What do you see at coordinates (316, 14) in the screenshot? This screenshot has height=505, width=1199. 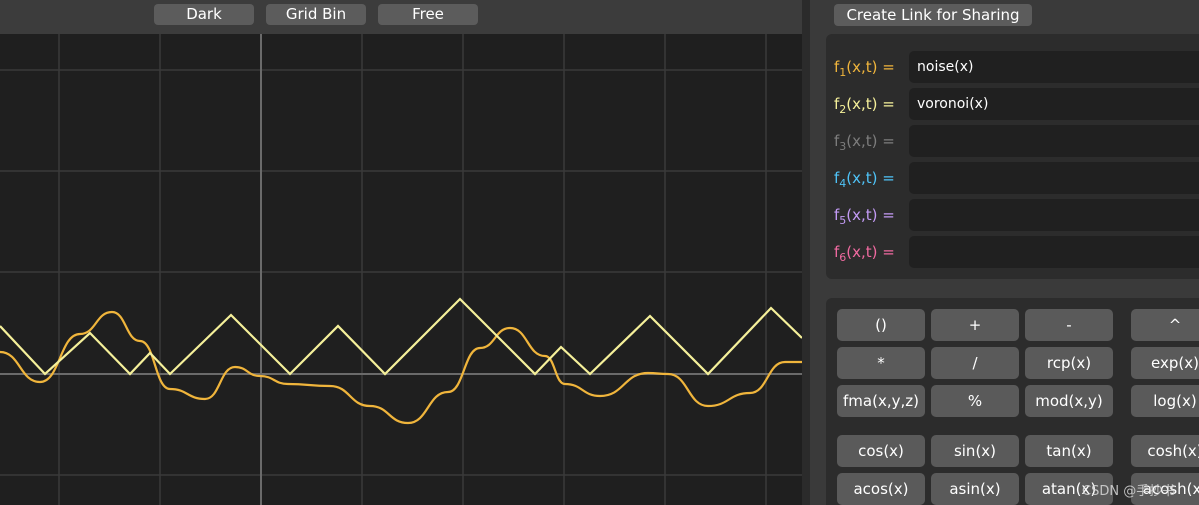 I see `grid-bin-button: Grid Bin` at bounding box center [316, 14].